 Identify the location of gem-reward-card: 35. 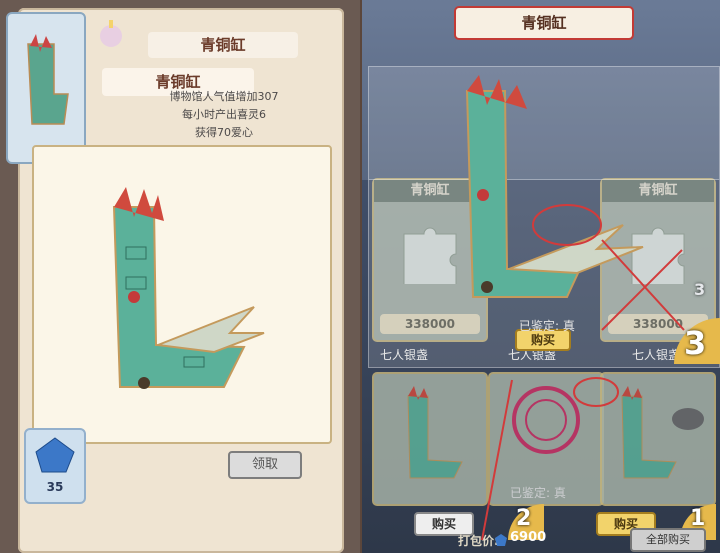
(55, 466).